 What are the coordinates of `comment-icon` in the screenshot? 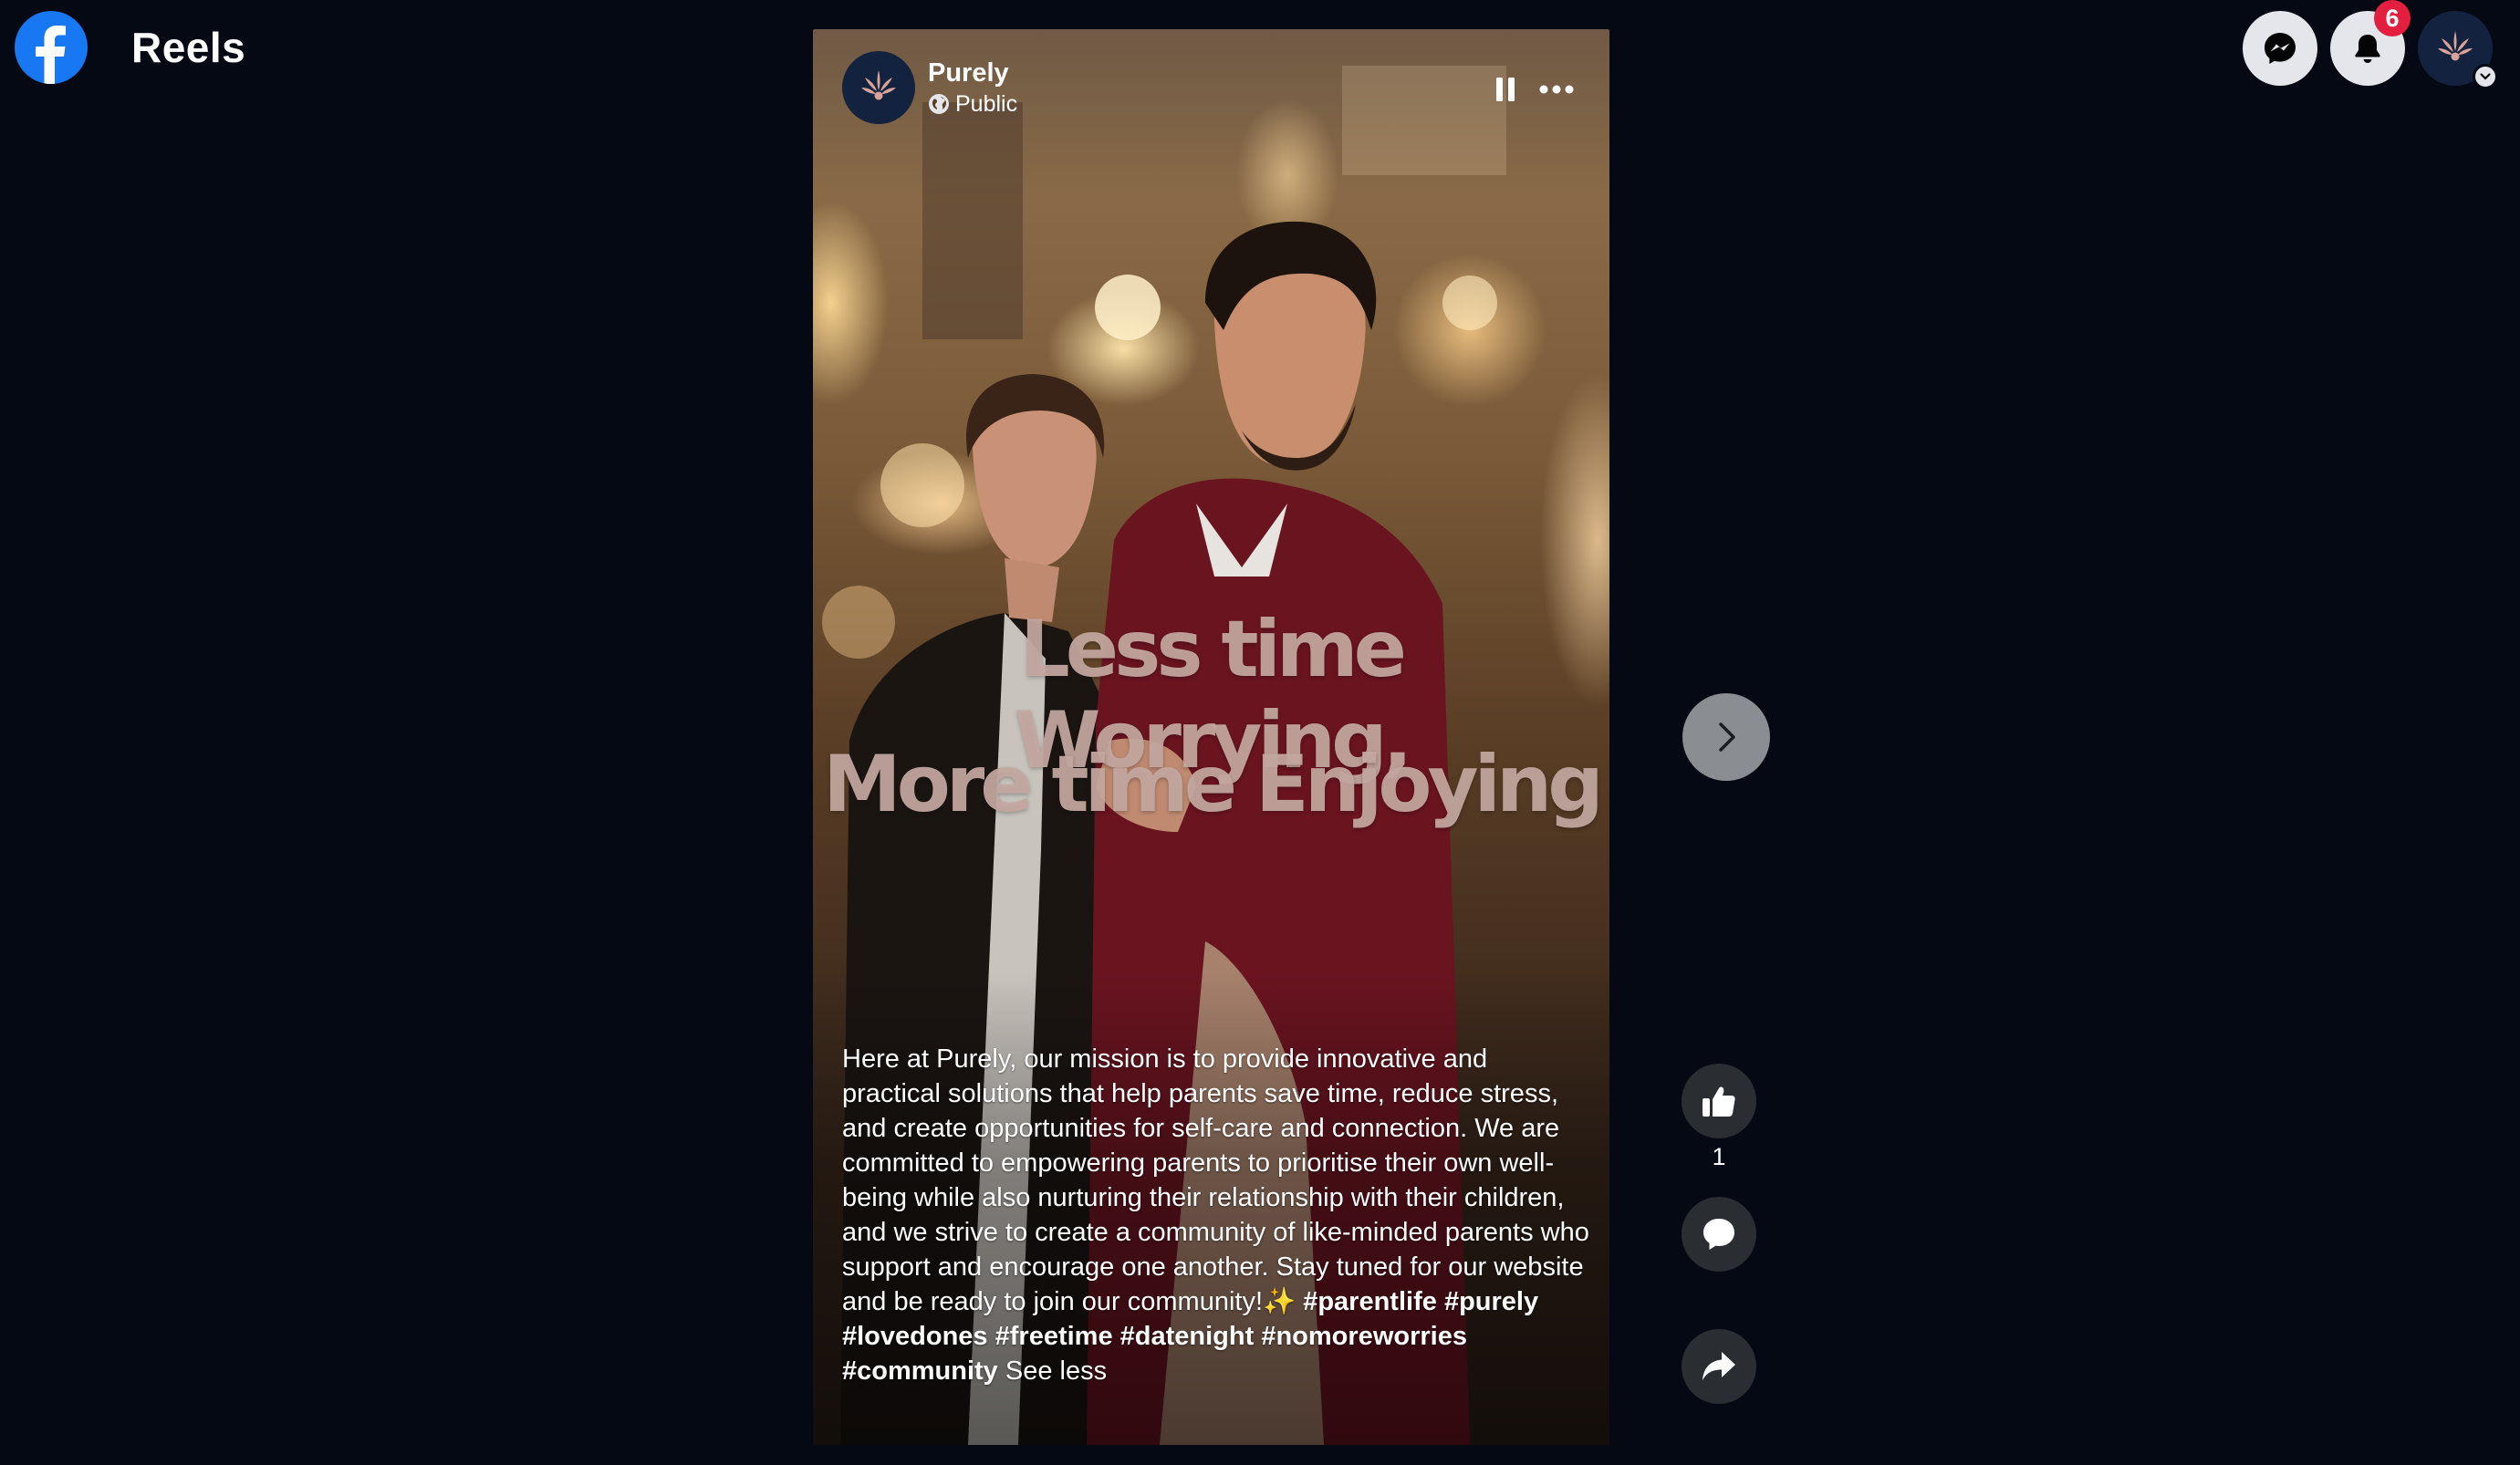 It's located at (1719, 1234).